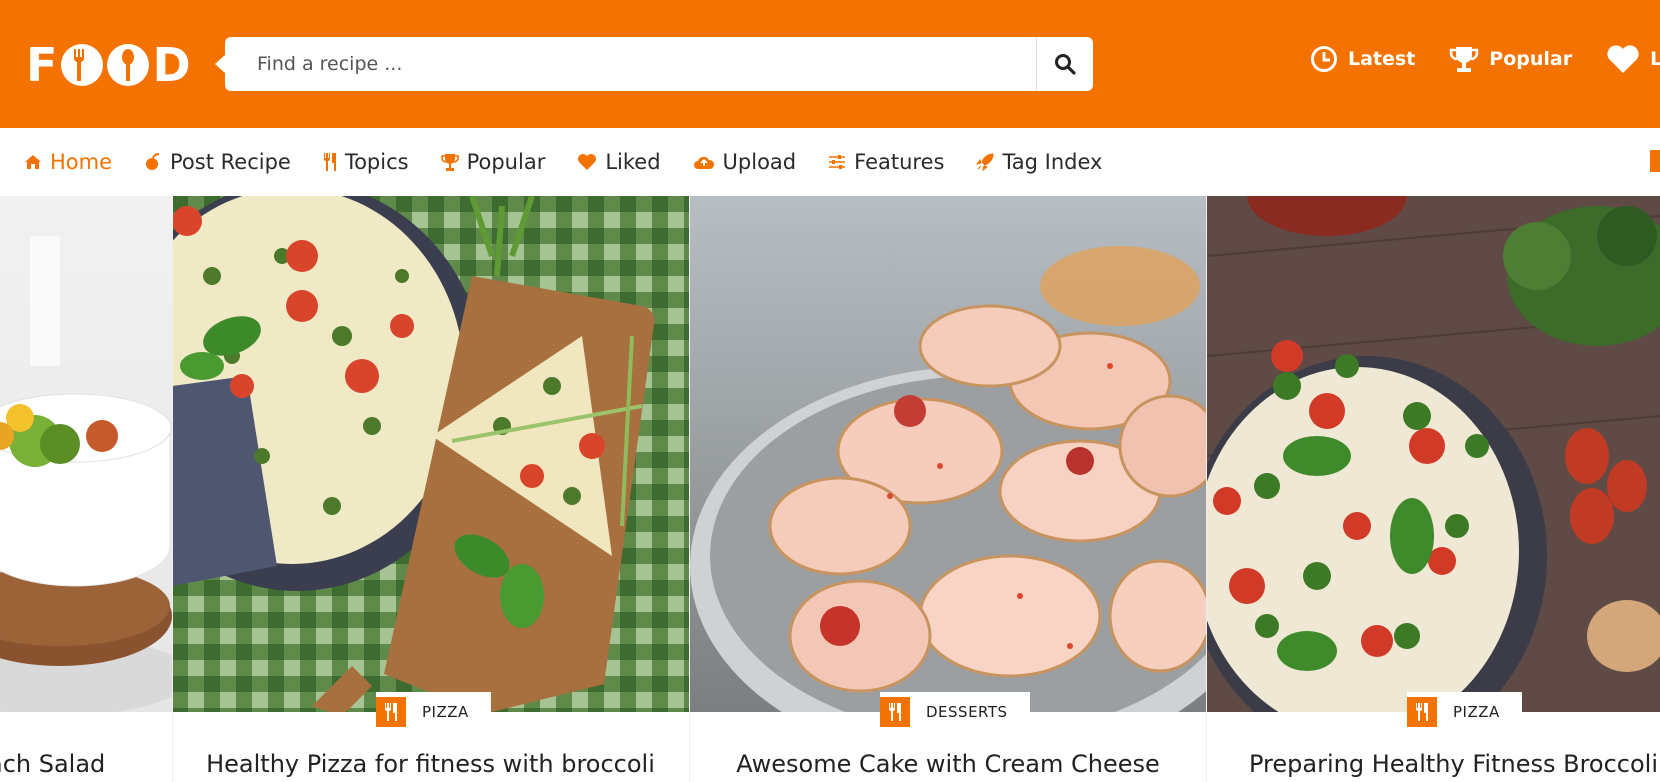  I want to click on header-links: Latest Popular L, so click(1485, 59).